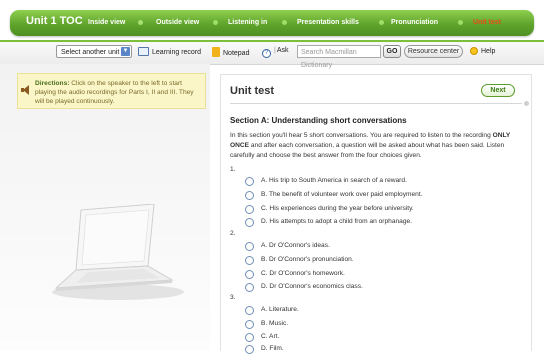  What do you see at coordinates (282, 50) in the screenshot?
I see `ask-label: Ask` at bounding box center [282, 50].